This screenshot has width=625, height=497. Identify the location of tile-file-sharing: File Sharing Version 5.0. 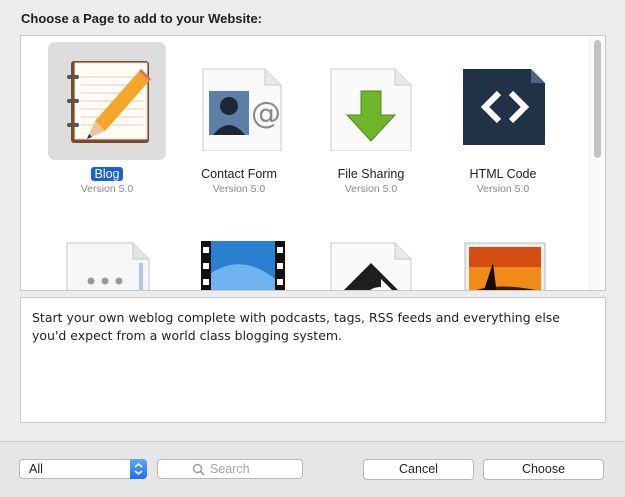
(371, 118).